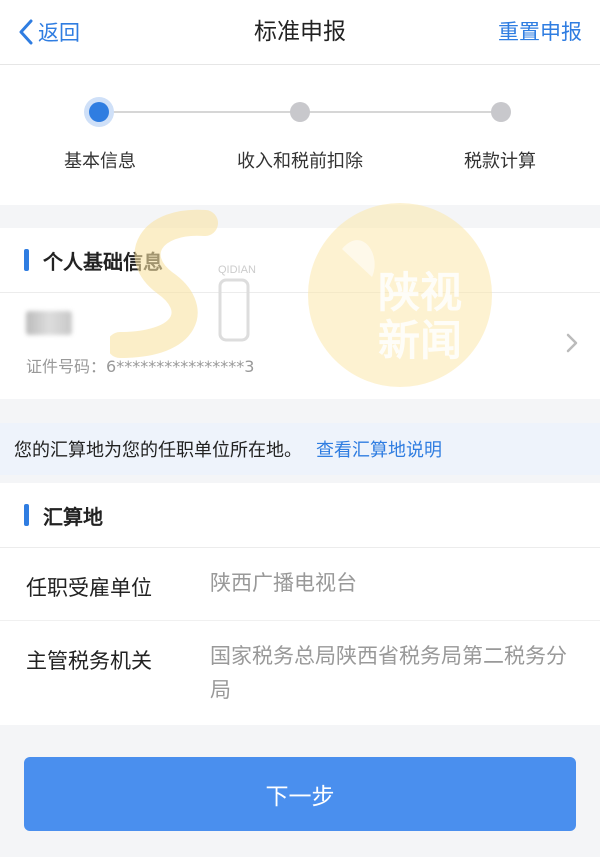  I want to click on chevron-right-icon, so click(572, 343).